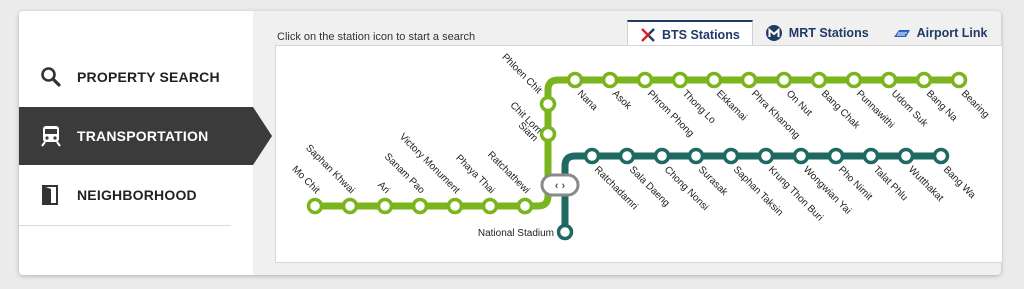 The width and height of the screenshot is (1024, 289). What do you see at coordinates (952, 33) in the screenshot?
I see `tab-label: Airport Link` at bounding box center [952, 33].